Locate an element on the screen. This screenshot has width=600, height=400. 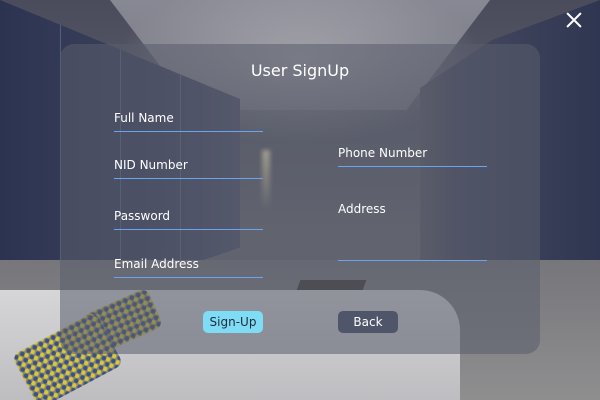
back-button: Back is located at coordinates (368, 322).